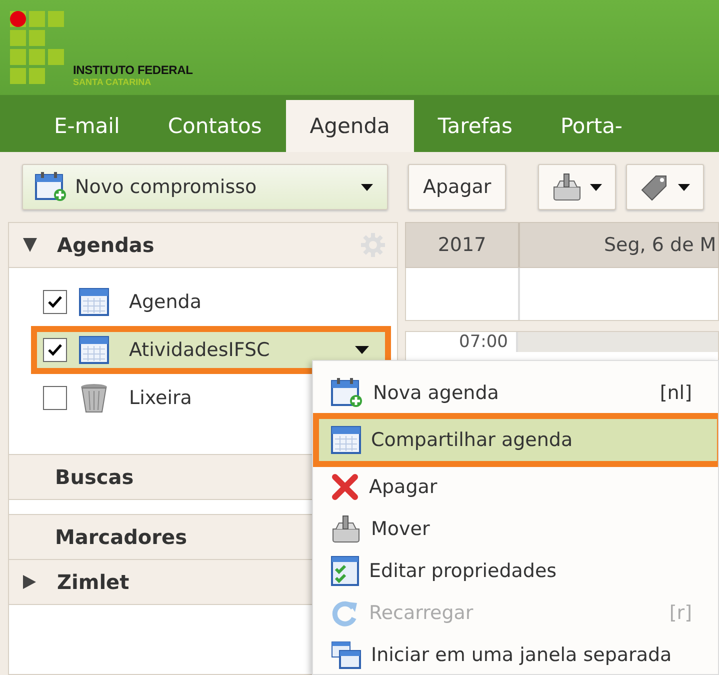 This screenshot has width=719, height=675. What do you see at coordinates (680, 613) in the screenshot?
I see `shortcut-label: [r]` at bounding box center [680, 613].